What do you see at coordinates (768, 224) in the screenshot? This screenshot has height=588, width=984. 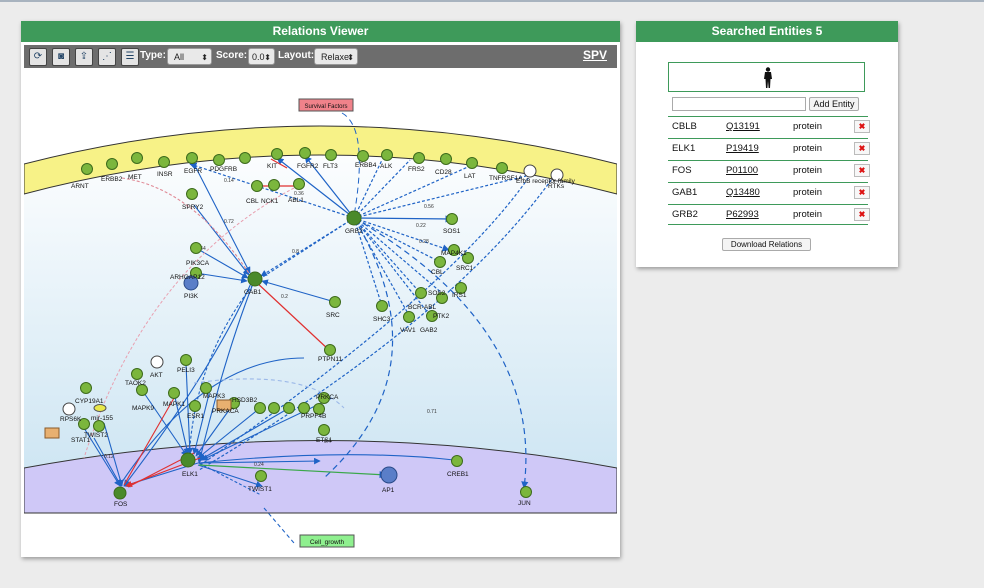 I see `table-bottom-border` at bounding box center [768, 224].